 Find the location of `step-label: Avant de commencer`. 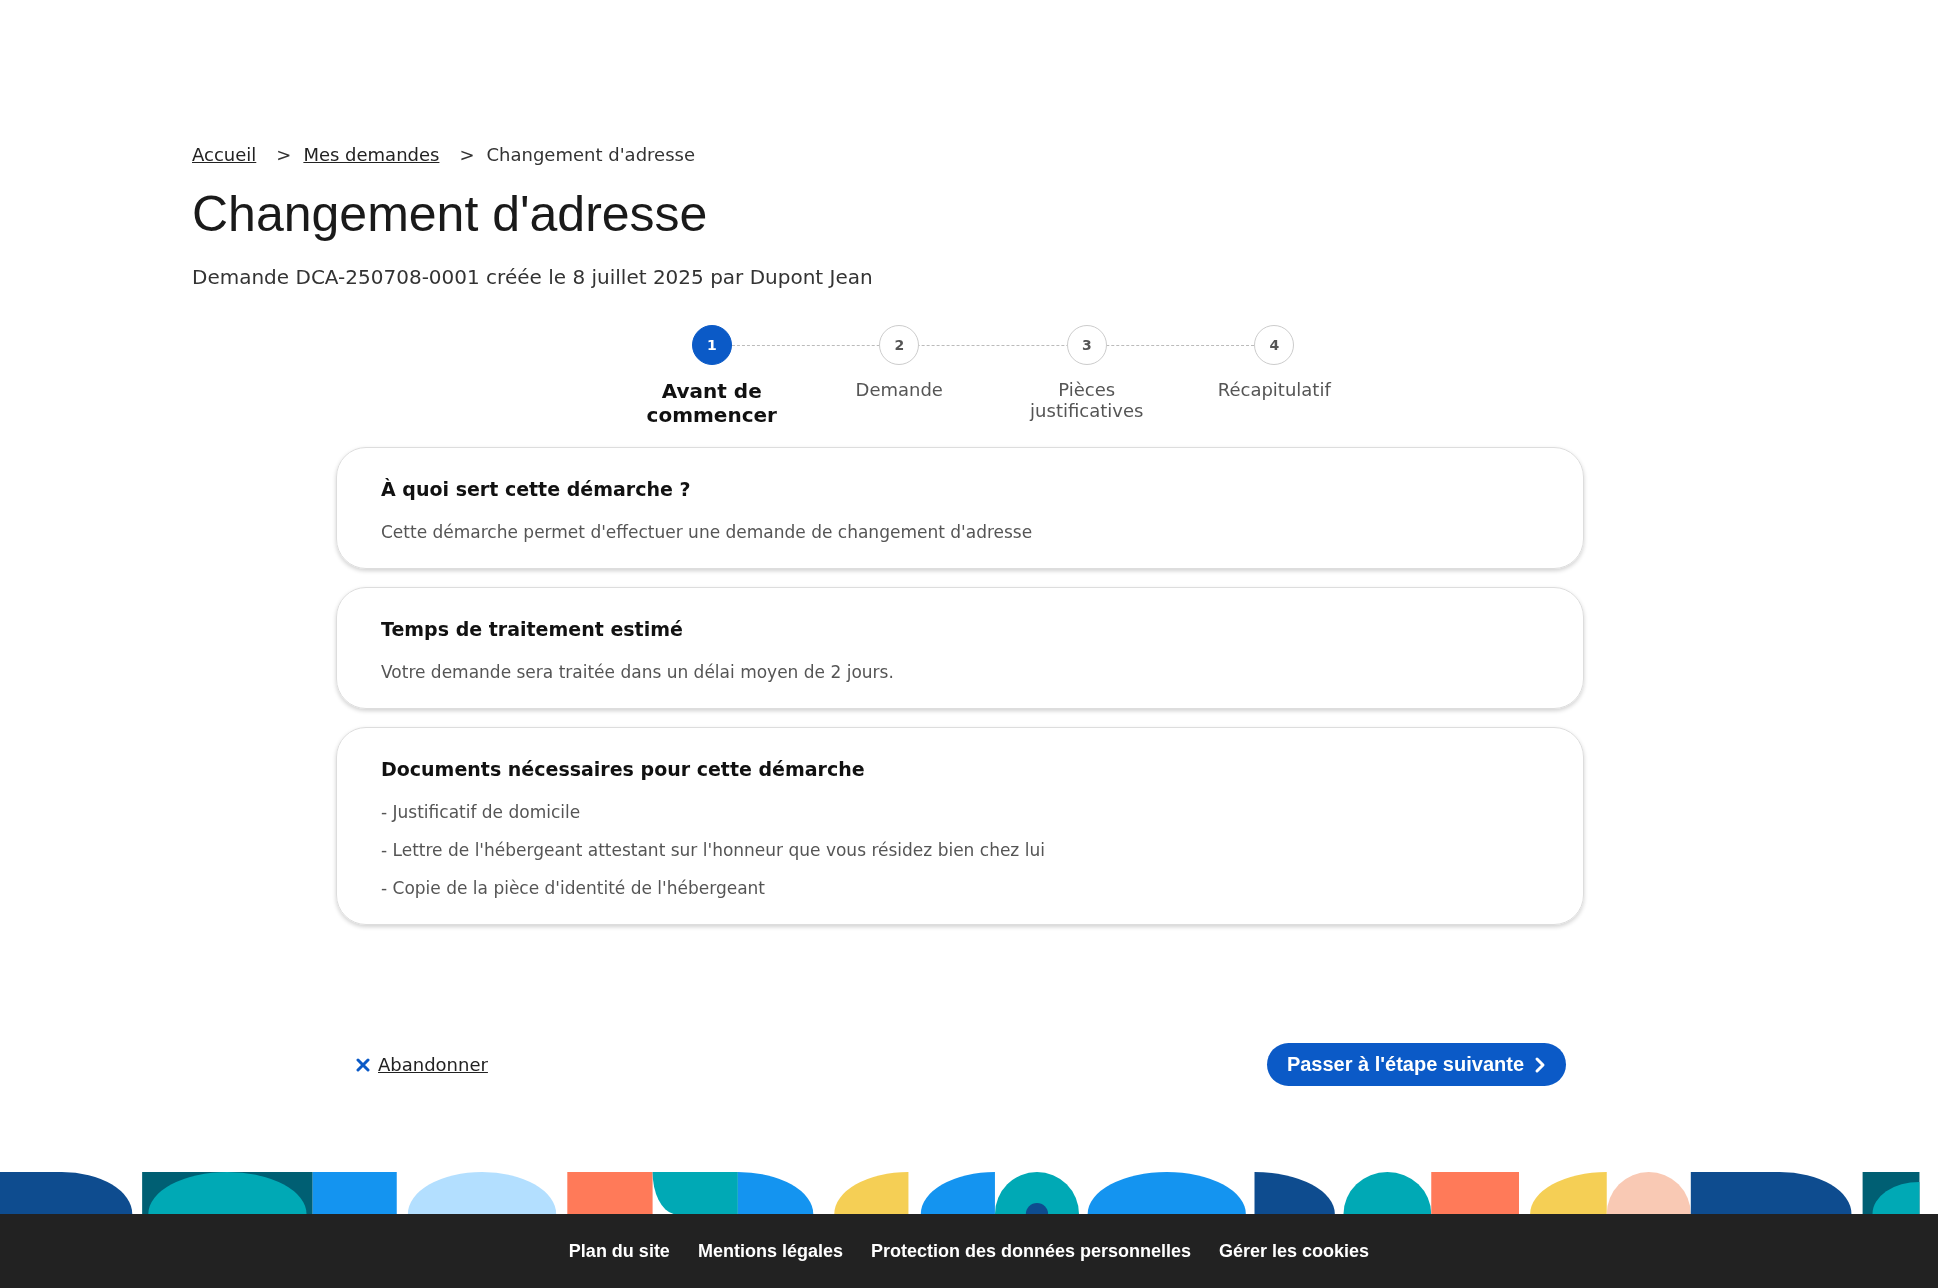

step-label: Avant de commencer is located at coordinates (711, 403).